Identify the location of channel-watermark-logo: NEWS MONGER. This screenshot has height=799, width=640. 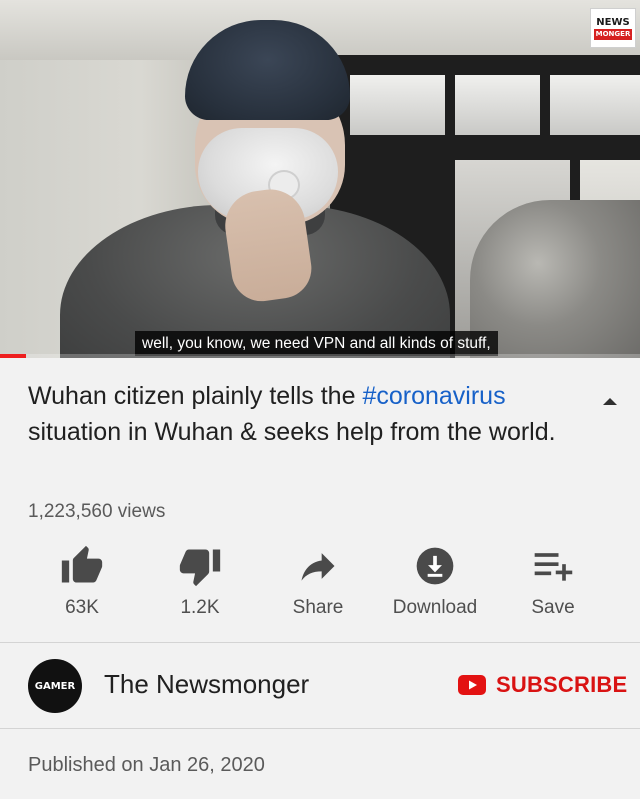
(613, 28).